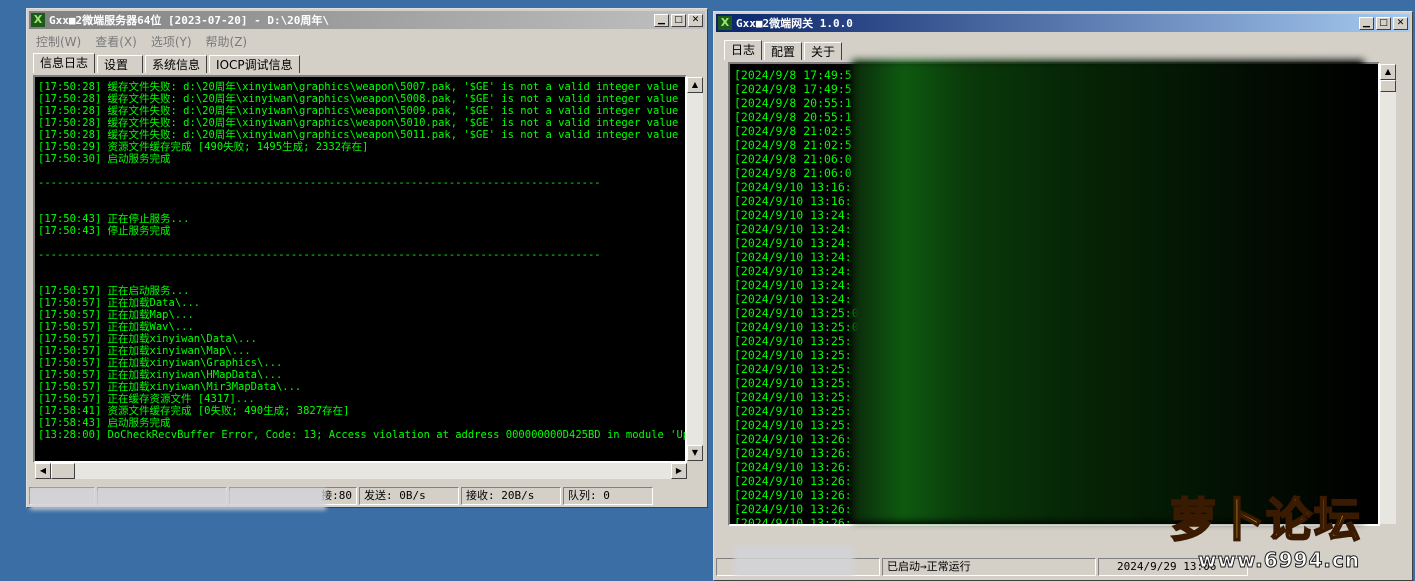 Image resolution: width=1415 pixels, height=581 pixels. What do you see at coordinates (254, 64) in the screenshot?
I see `tab-iocp-debug: IOCP调试信息` at bounding box center [254, 64].